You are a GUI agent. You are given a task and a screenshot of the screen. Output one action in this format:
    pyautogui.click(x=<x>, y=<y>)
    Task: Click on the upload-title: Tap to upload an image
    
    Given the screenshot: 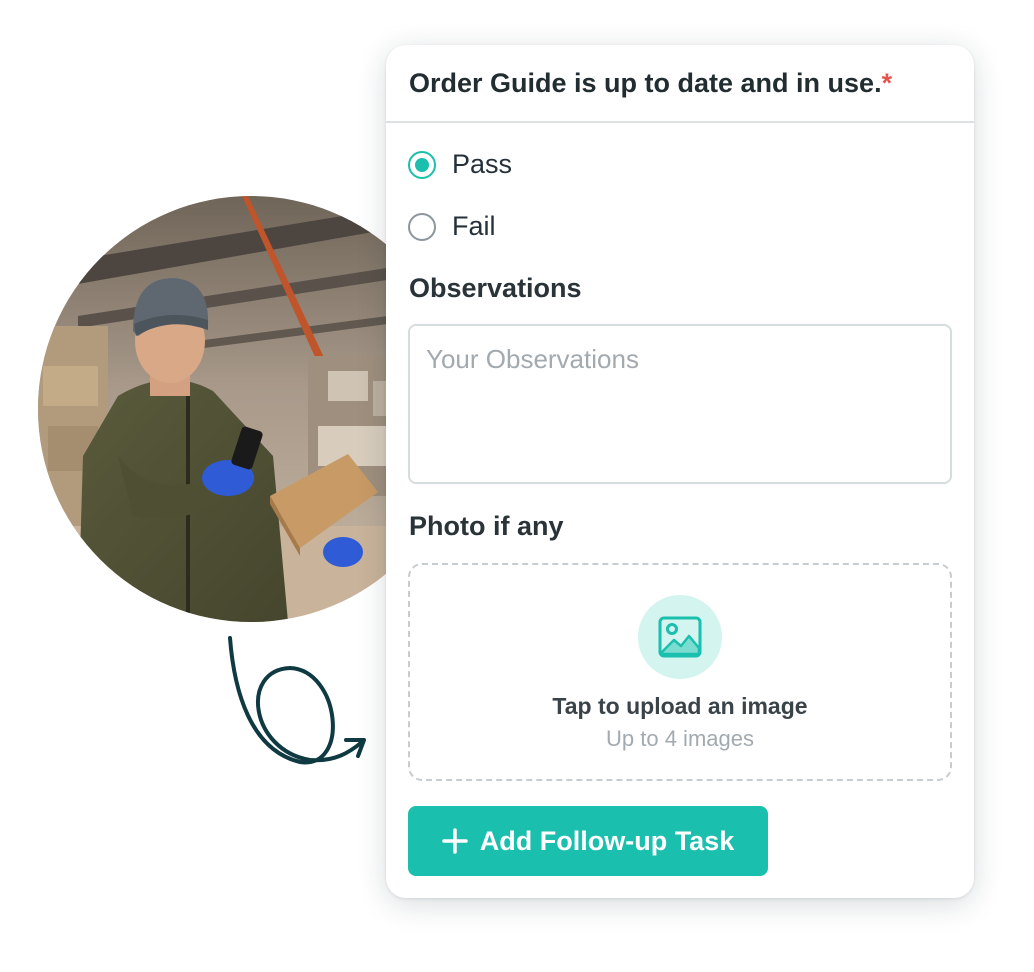 What is the action you would take?
    pyautogui.click(x=680, y=706)
    